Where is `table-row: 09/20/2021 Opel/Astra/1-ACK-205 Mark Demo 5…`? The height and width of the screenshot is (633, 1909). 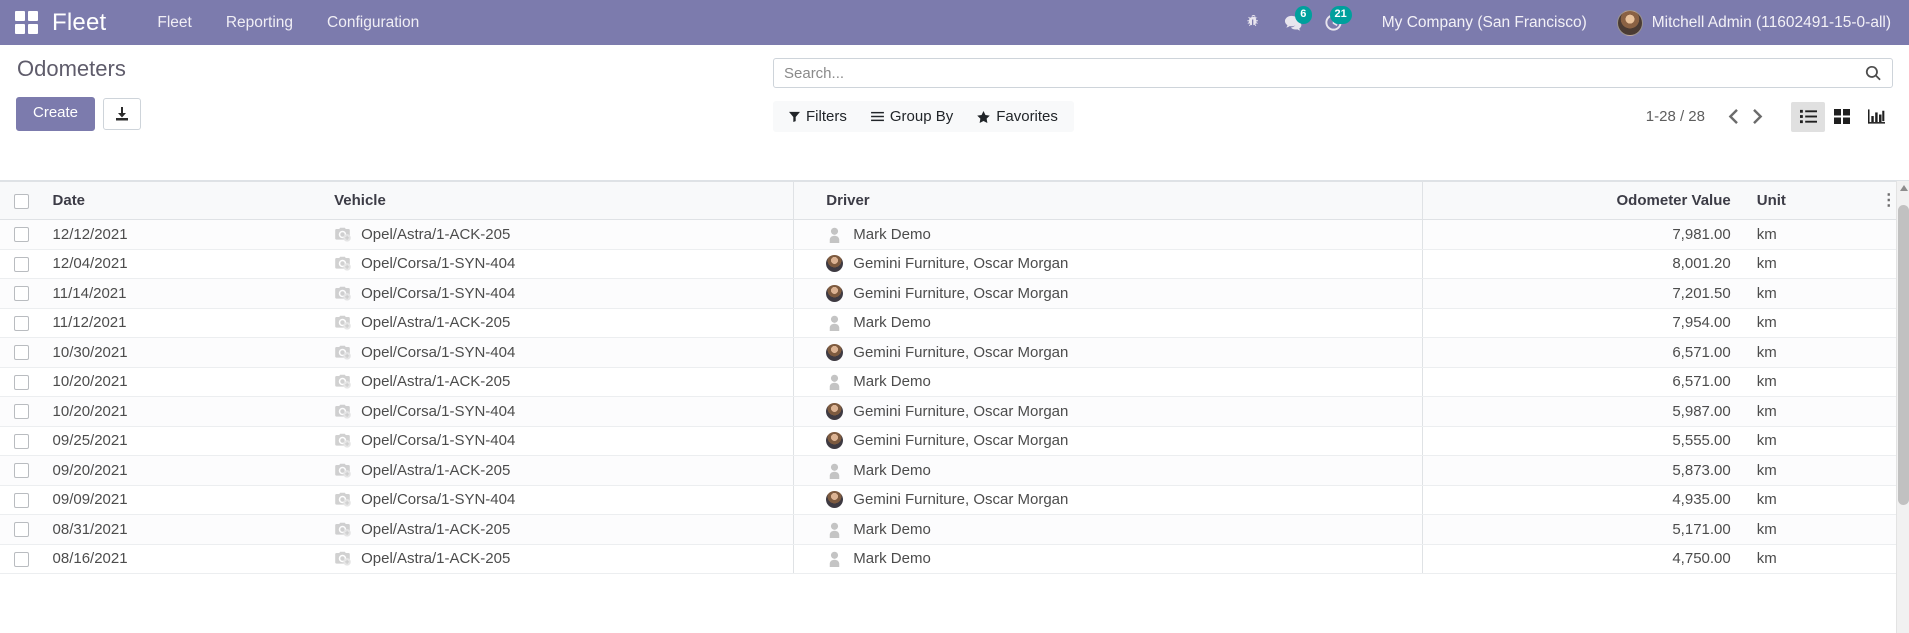 table-row: 09/20/2021 Opel/Astra/1-ACK-205 Mark Demo 5… is located at coordinates (954, 470).